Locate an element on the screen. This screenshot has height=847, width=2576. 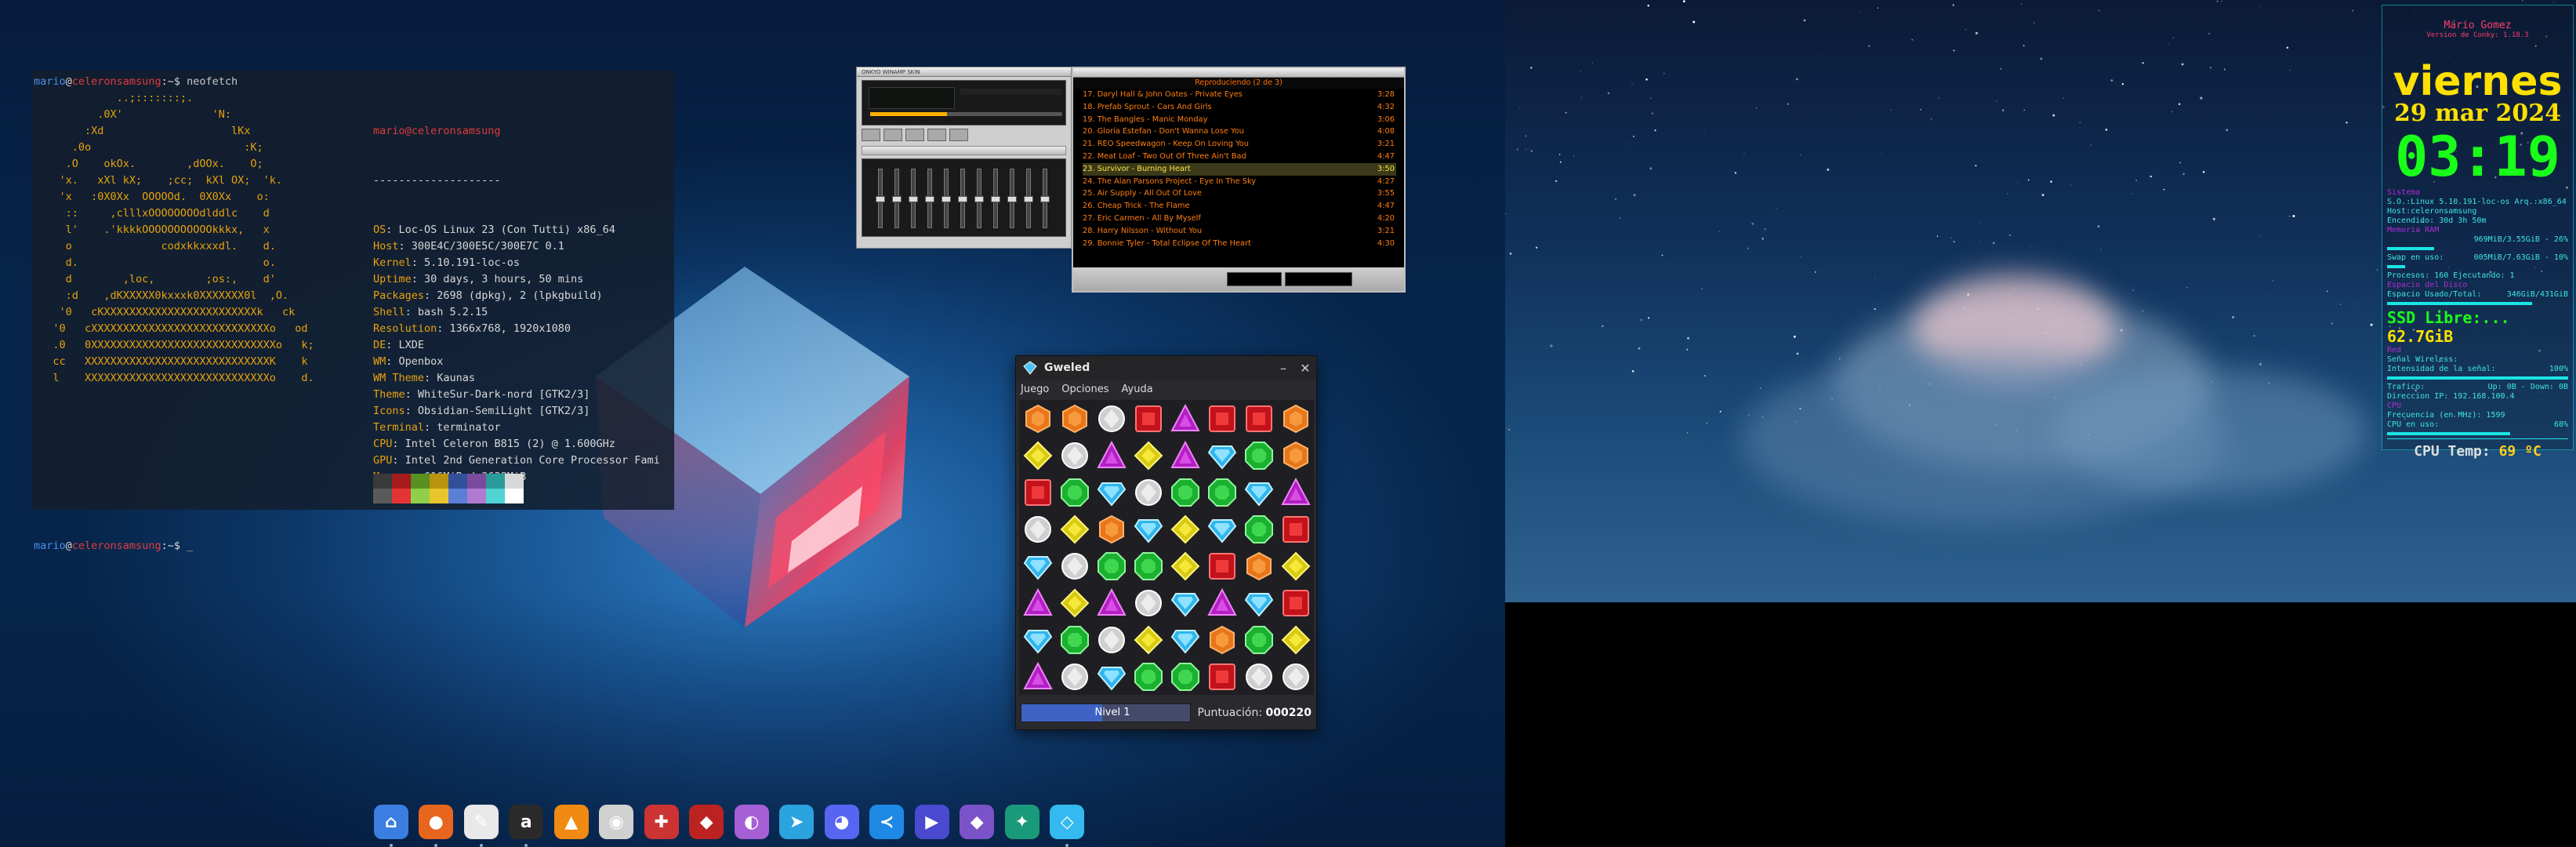
dock-item: ◇ is located at coordinates (1068, 824).